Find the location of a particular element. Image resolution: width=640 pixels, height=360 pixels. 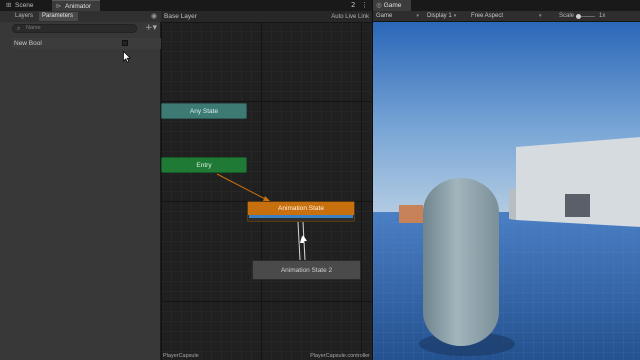

subtab-layers: Layers is located at coordinates (25, 16).